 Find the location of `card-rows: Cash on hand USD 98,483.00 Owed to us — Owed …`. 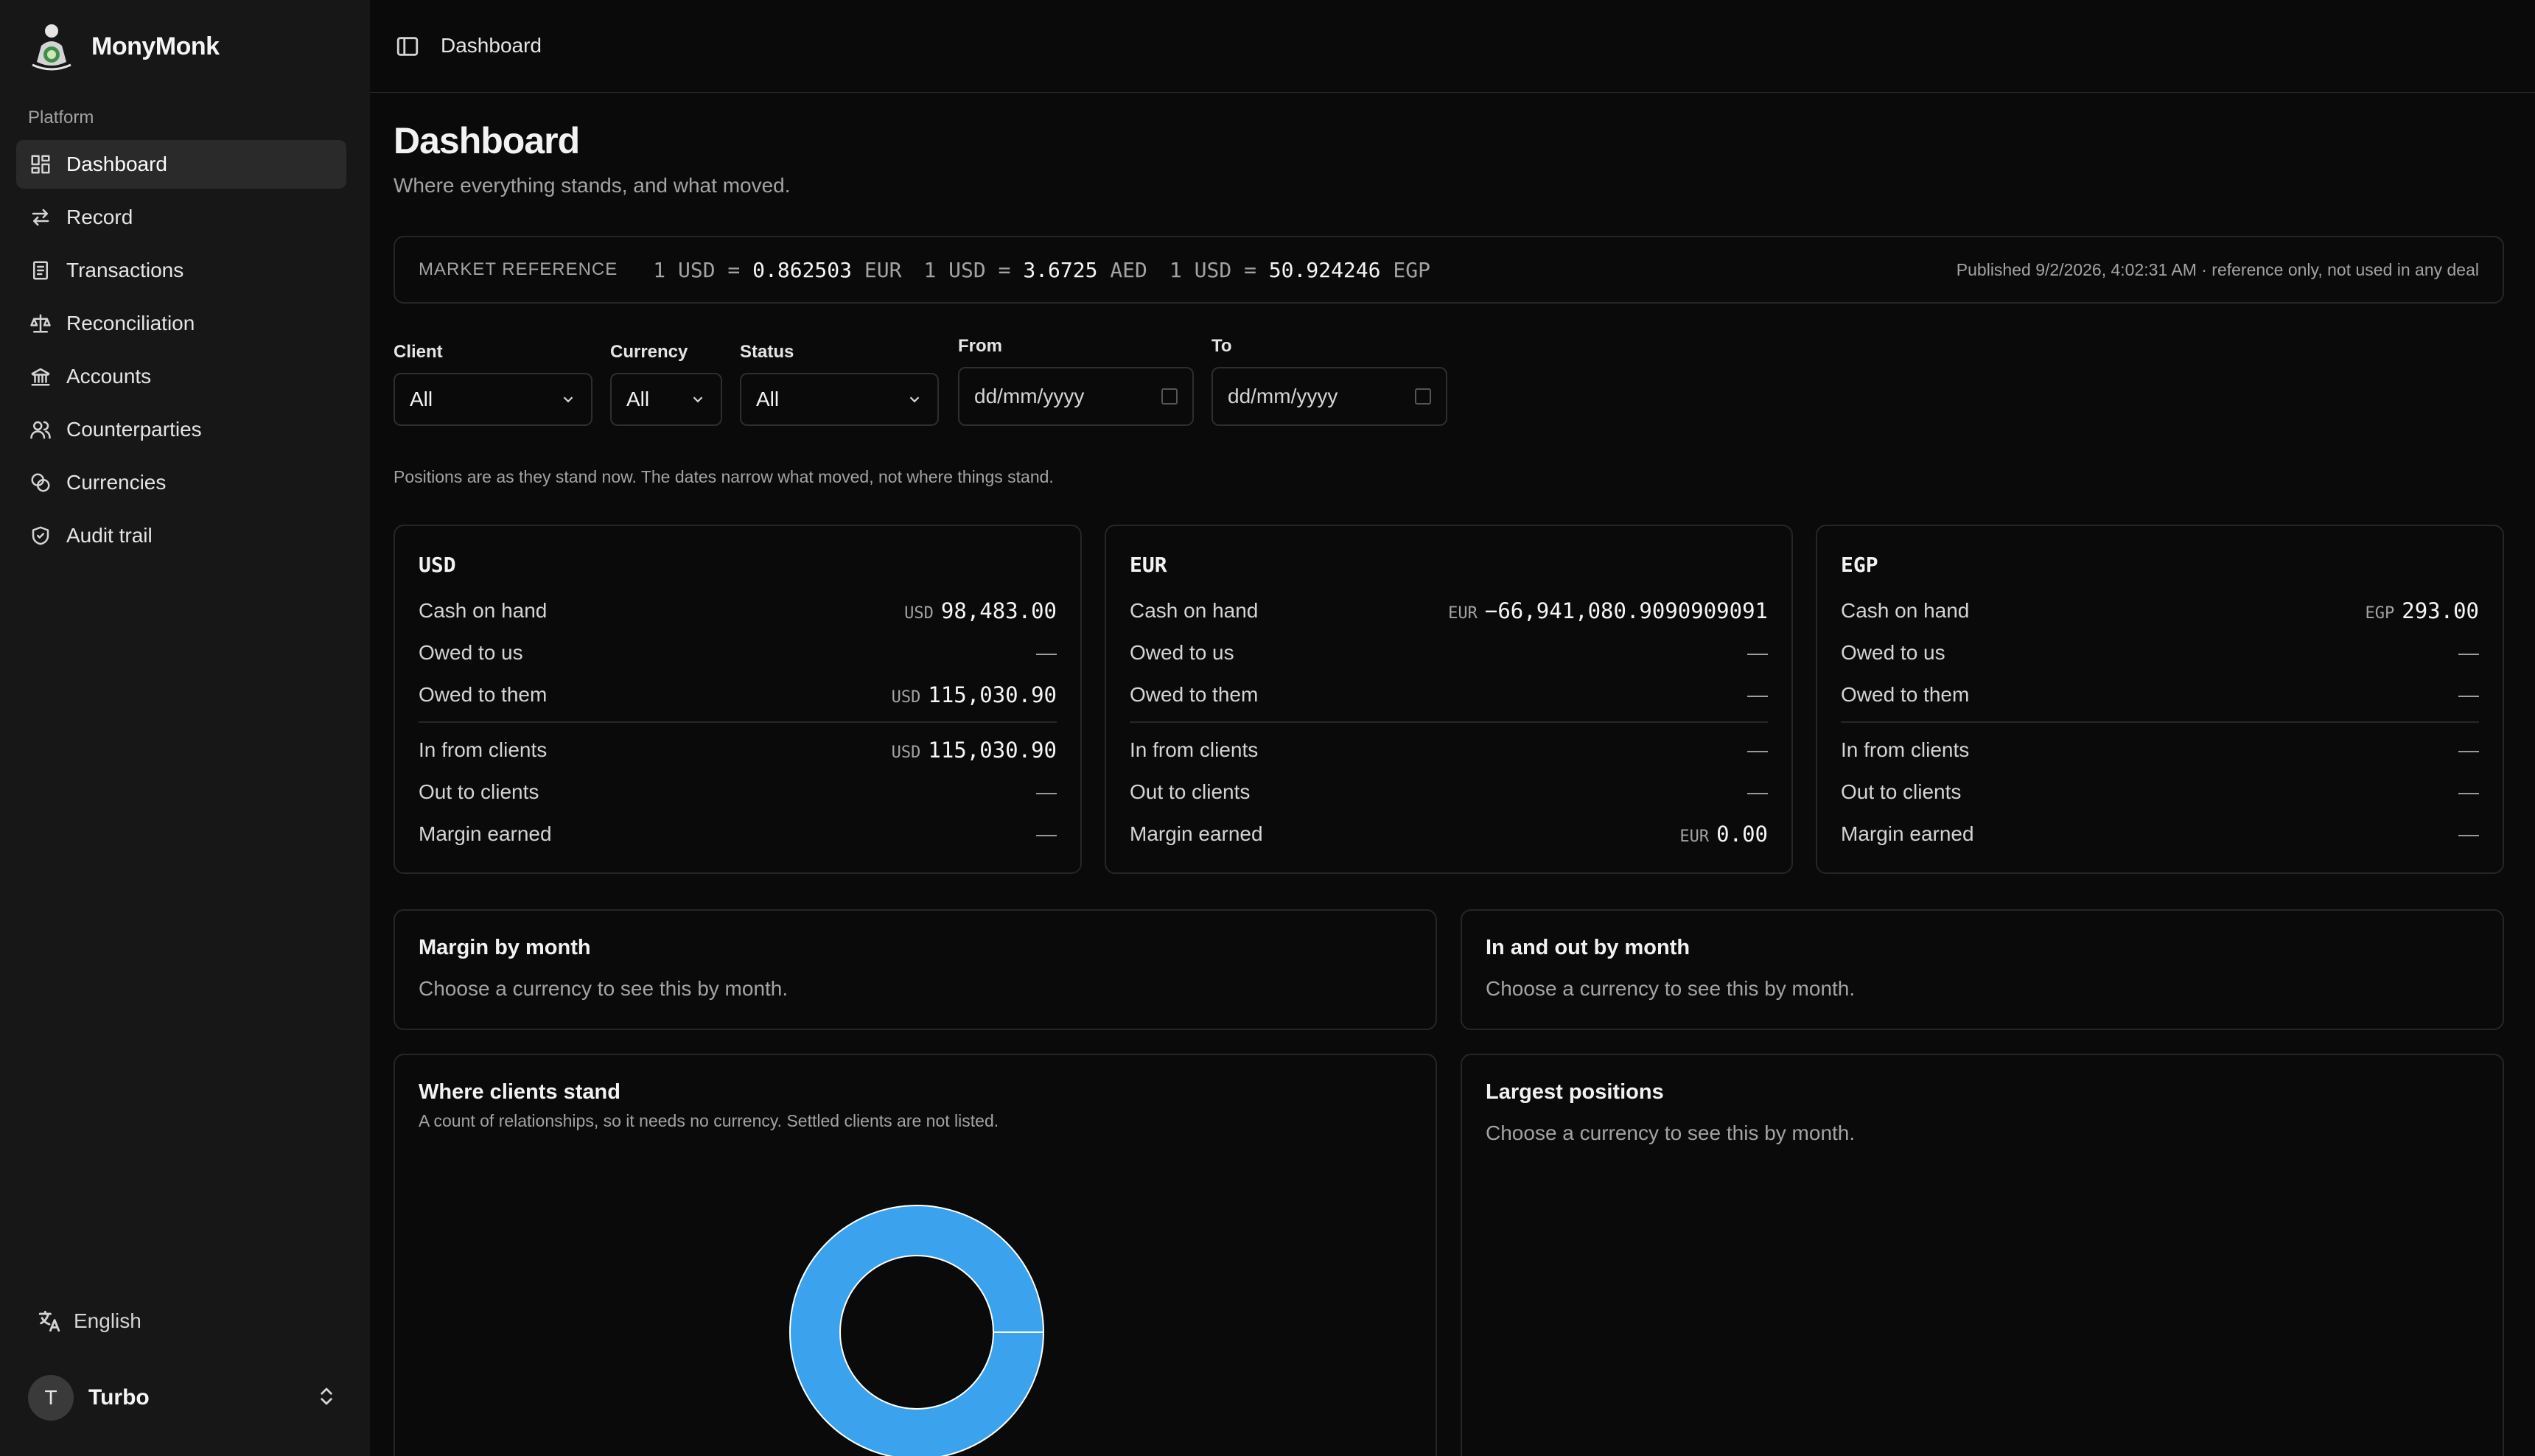

card-rows: Cash on hand USD 98,483.00 Owed to us — Owed … is located at coordinates (738, 722).